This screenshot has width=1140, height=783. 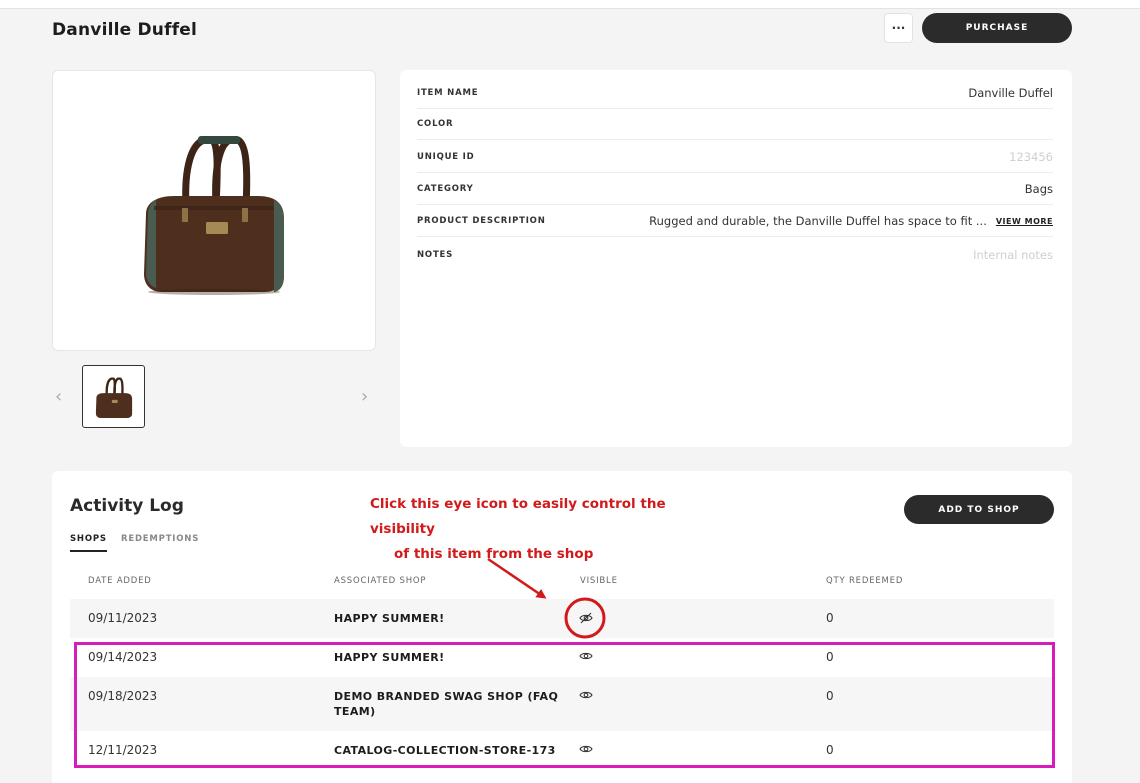 I want to click on detail-label: PRODUCT DESCRIPTION, so click(x=481, y=221).